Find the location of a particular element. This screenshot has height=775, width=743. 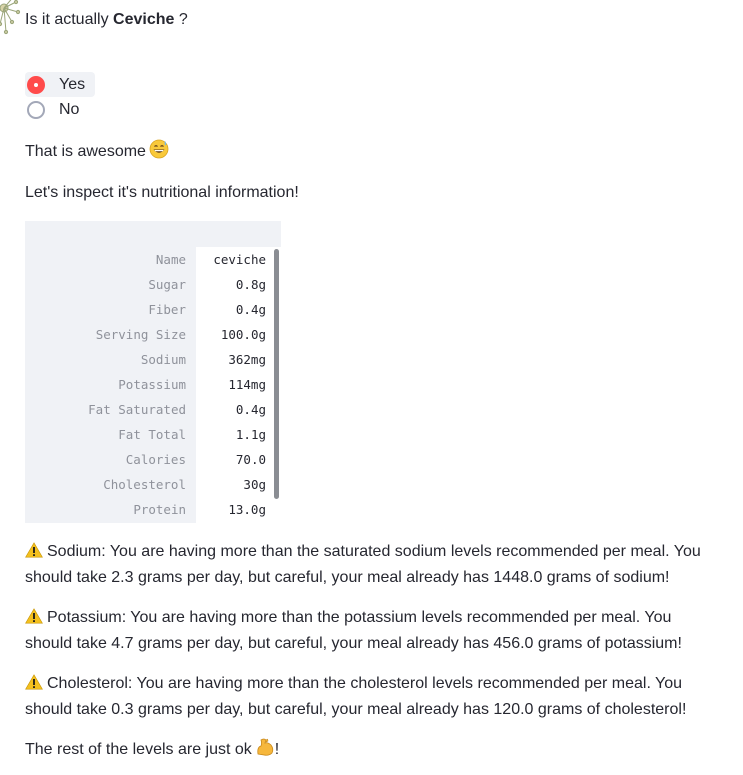

table-row: Name ceviche is located at coordinates (153, 259).